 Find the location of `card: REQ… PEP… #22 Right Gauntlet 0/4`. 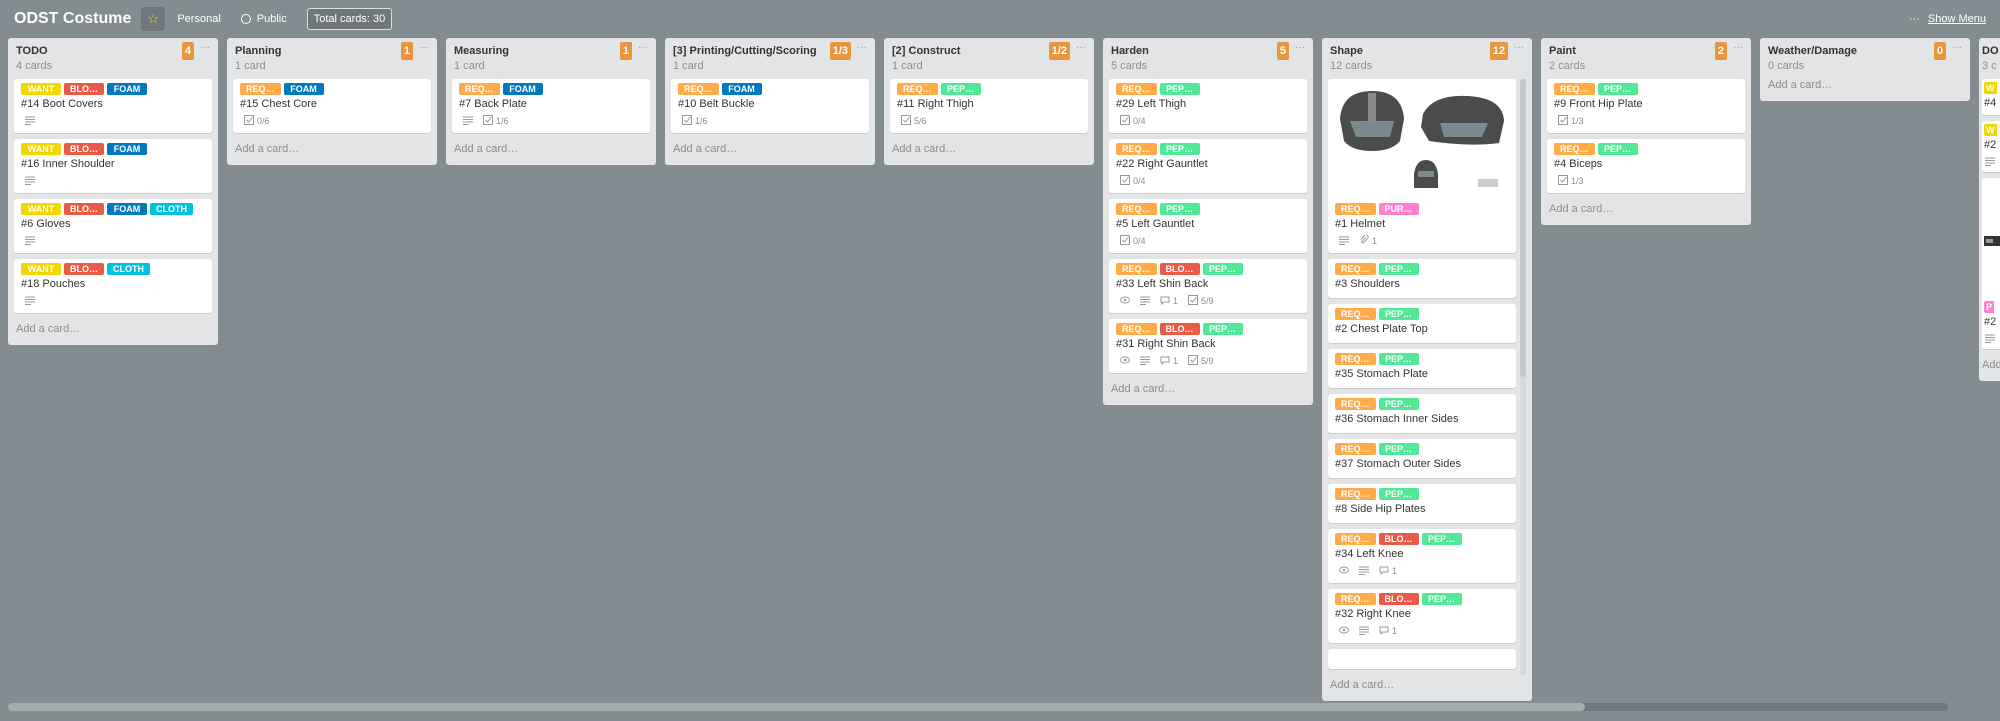

card: REQ… PEP… #22 Right Gauntlet 0/4 is located at coordinates (1208, 166).